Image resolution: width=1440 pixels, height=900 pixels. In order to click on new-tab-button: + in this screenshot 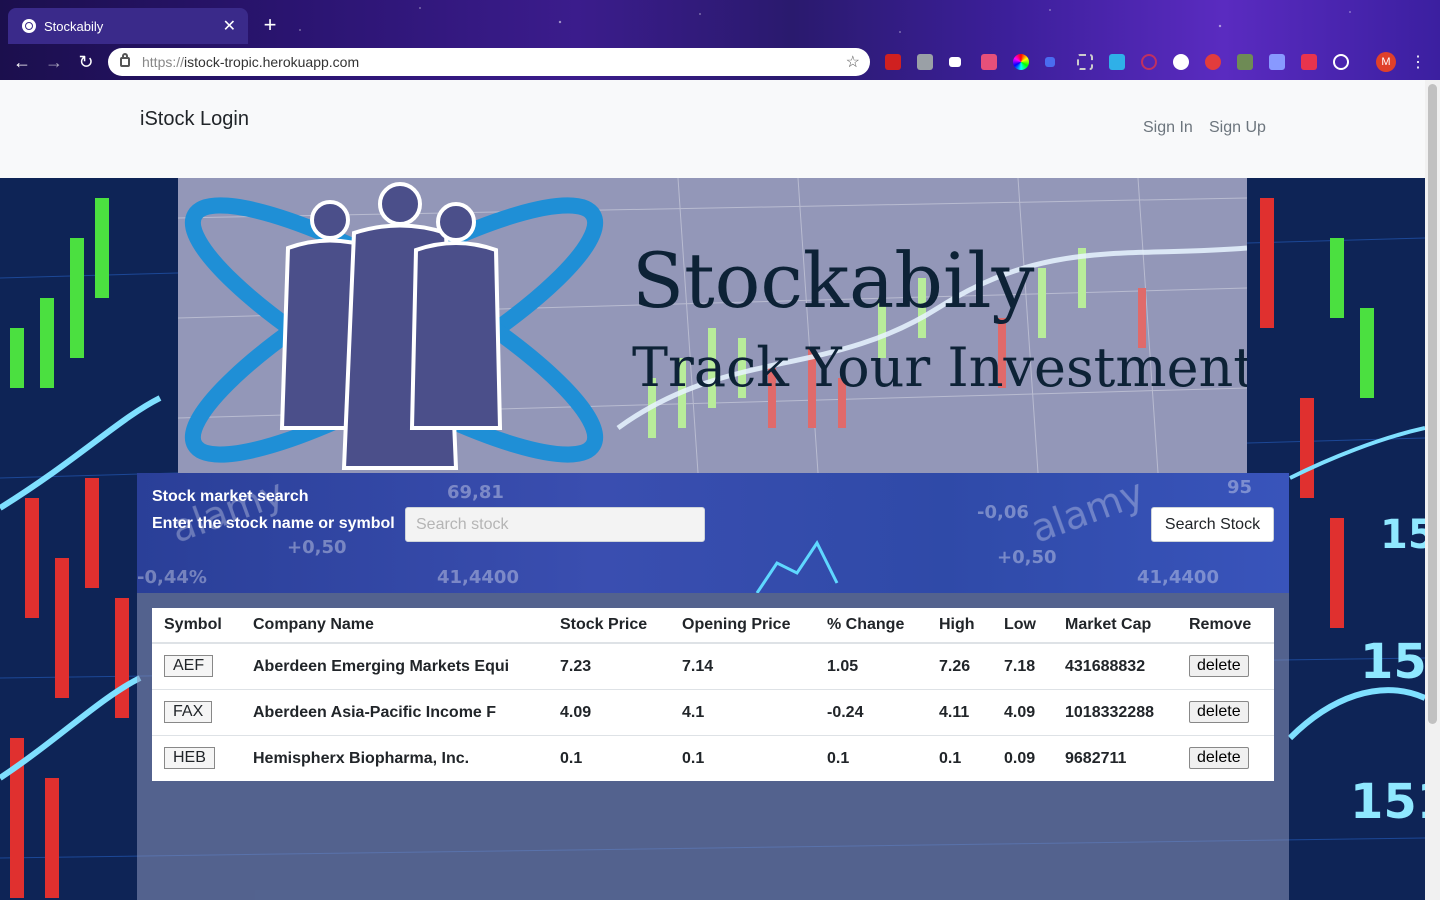, I will do `click(270, 26)`.